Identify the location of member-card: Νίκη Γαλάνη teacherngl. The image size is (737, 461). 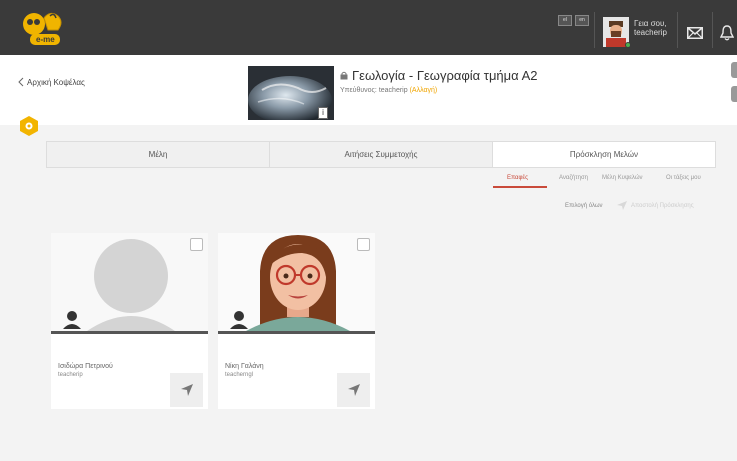
(296, 321).